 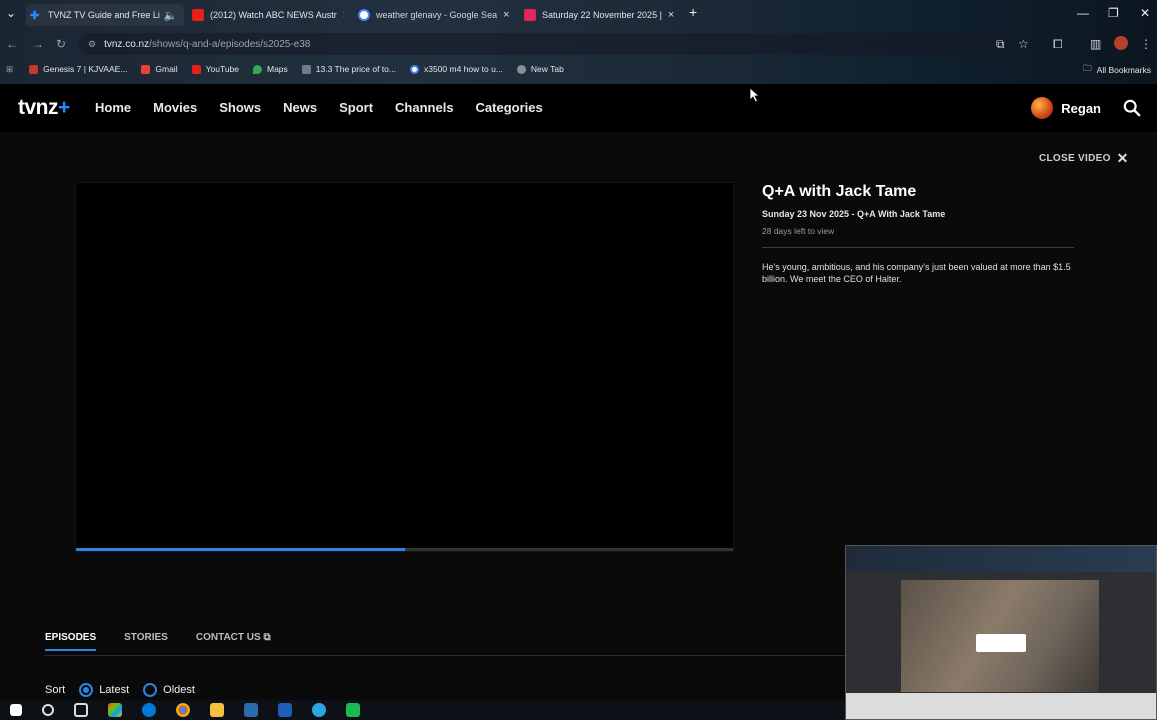 I want to click on bookmark-maps: Maps, so click(x=270, y=69).